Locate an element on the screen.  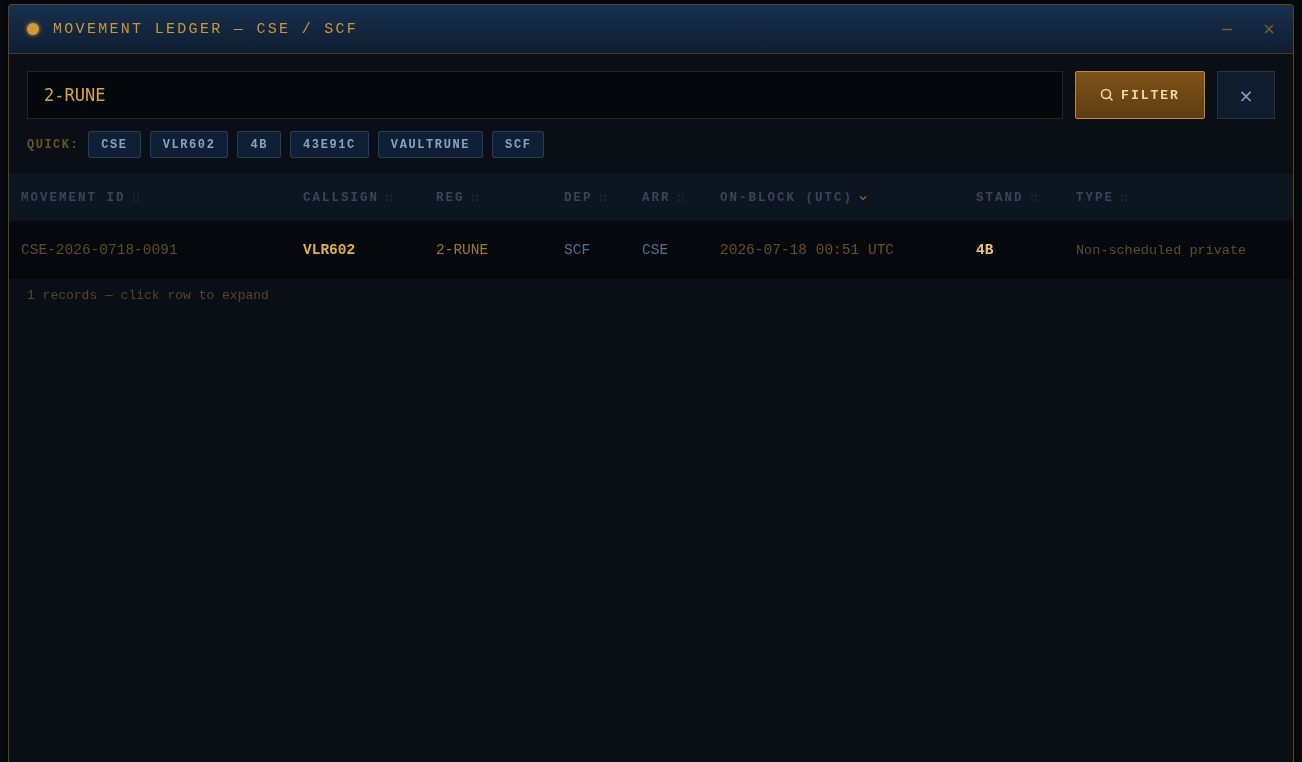
quick-chip: VLR602 is located at coordinates (189, 144).